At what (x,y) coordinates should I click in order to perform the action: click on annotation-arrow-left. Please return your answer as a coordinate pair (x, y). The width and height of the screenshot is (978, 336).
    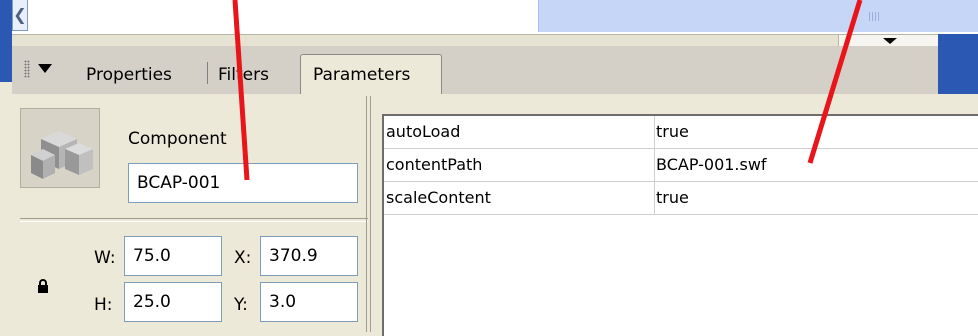
    Looking at the image, I should click on (241, 90).